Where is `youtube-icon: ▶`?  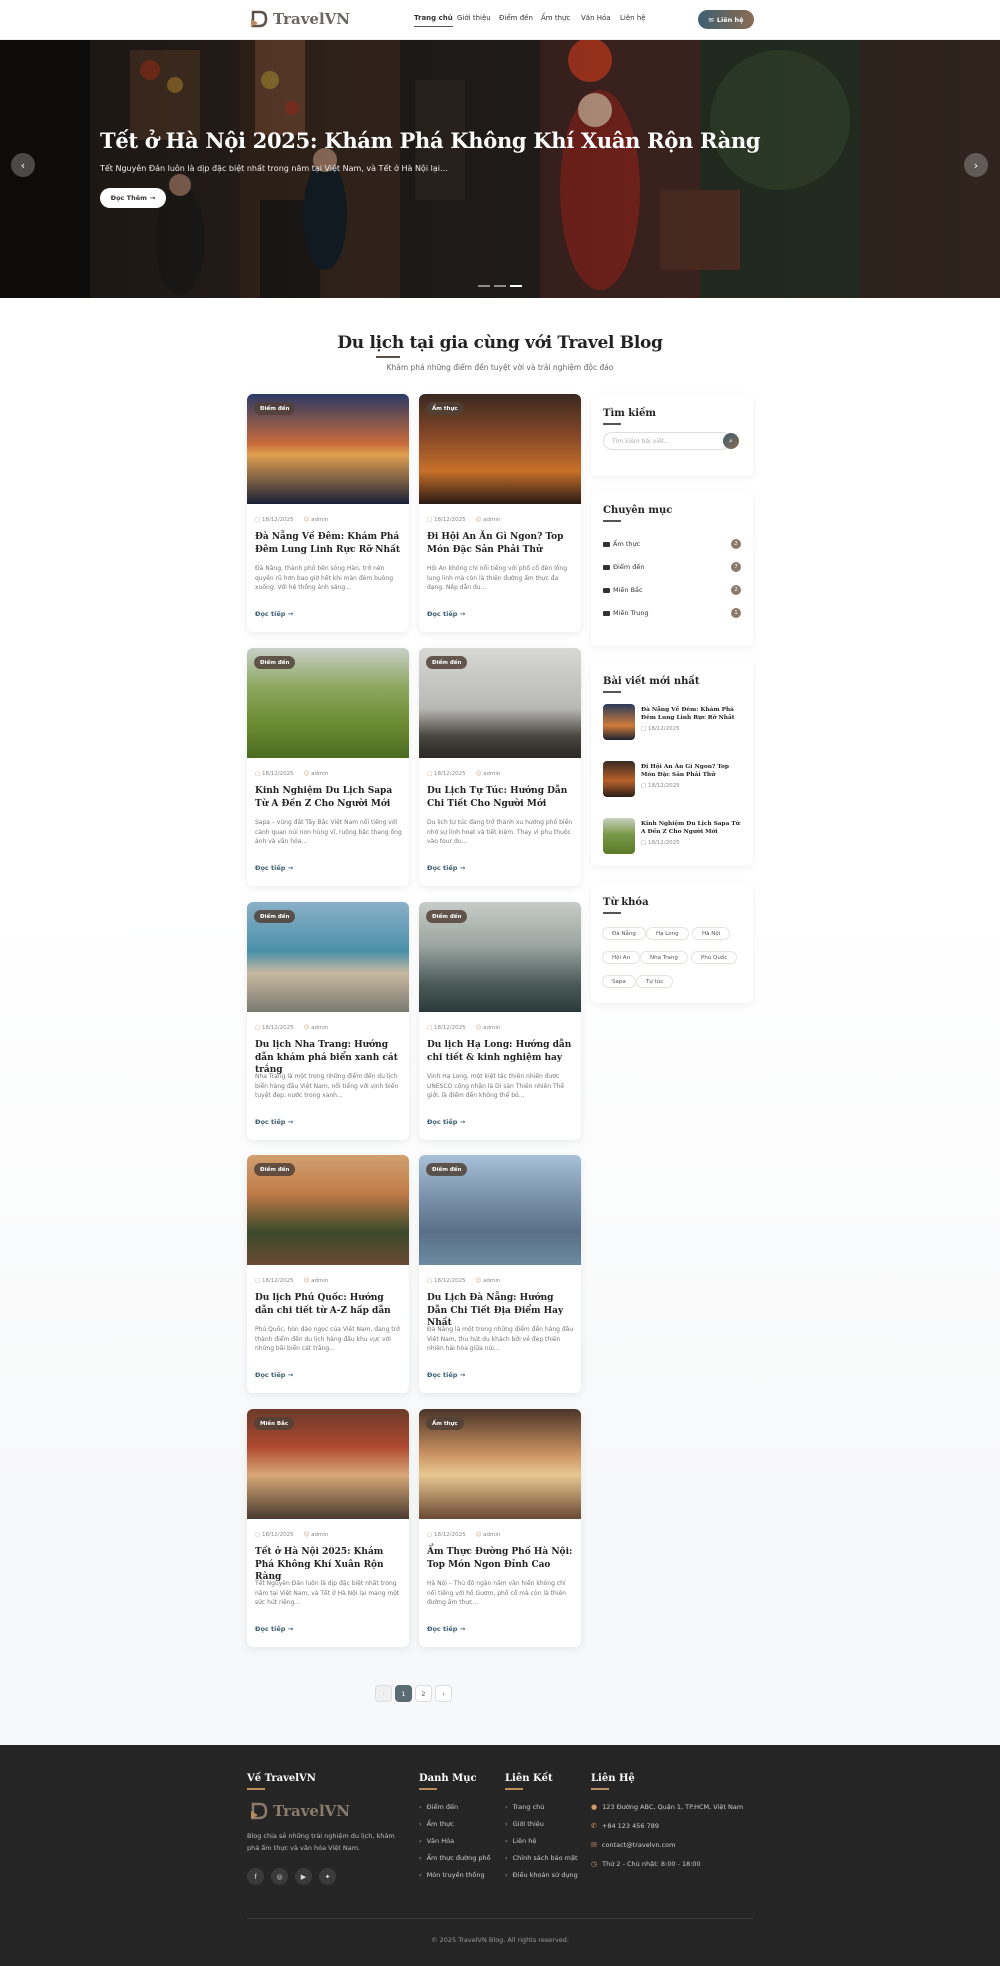 youtube-icon: ▶ is located at coordinates (303, 1876).